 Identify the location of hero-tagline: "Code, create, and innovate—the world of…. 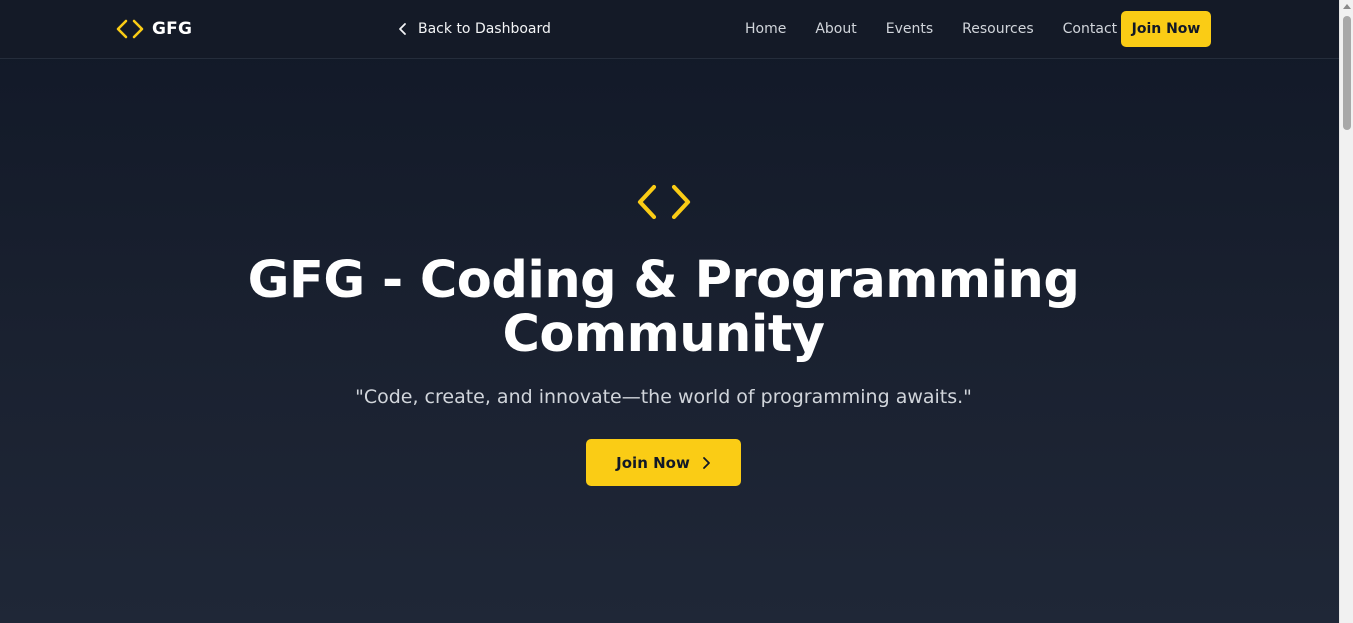
(663, 397).